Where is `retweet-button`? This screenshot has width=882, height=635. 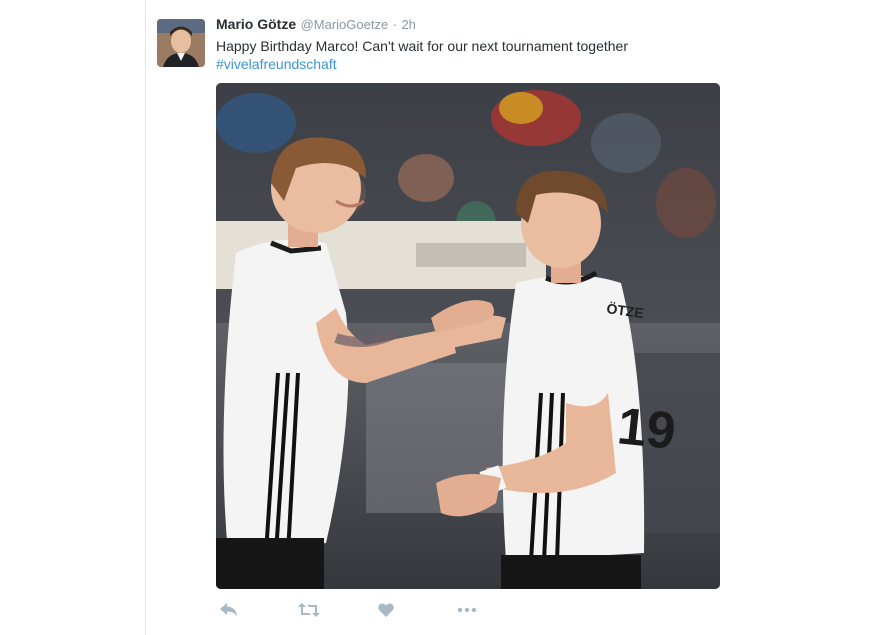 retweet-button is located at coordinates (309, 610).